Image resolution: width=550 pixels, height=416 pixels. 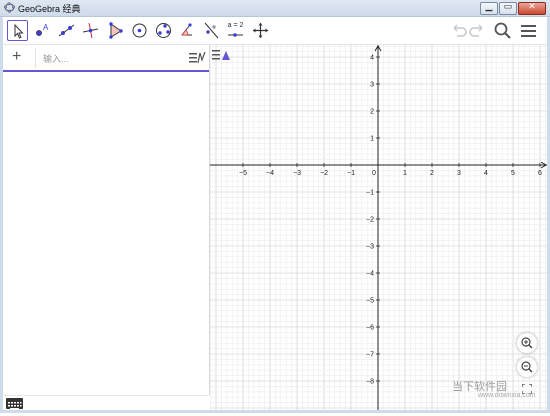 What do you see at coordinates (106, 403) in the screenshot?
I see `algebra-footer` at bounding box center [106, 403].